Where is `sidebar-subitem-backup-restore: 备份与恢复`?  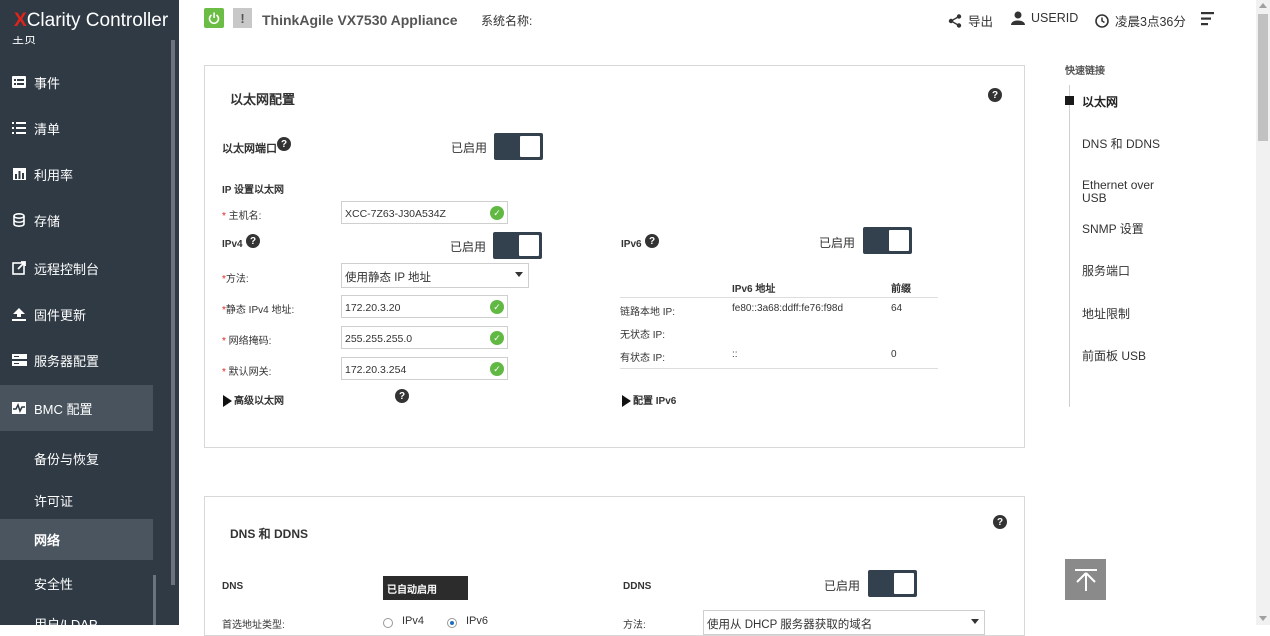
sidebar-subitem-backup-restore: 备份与恢复 is located at coordinates (76, 458).